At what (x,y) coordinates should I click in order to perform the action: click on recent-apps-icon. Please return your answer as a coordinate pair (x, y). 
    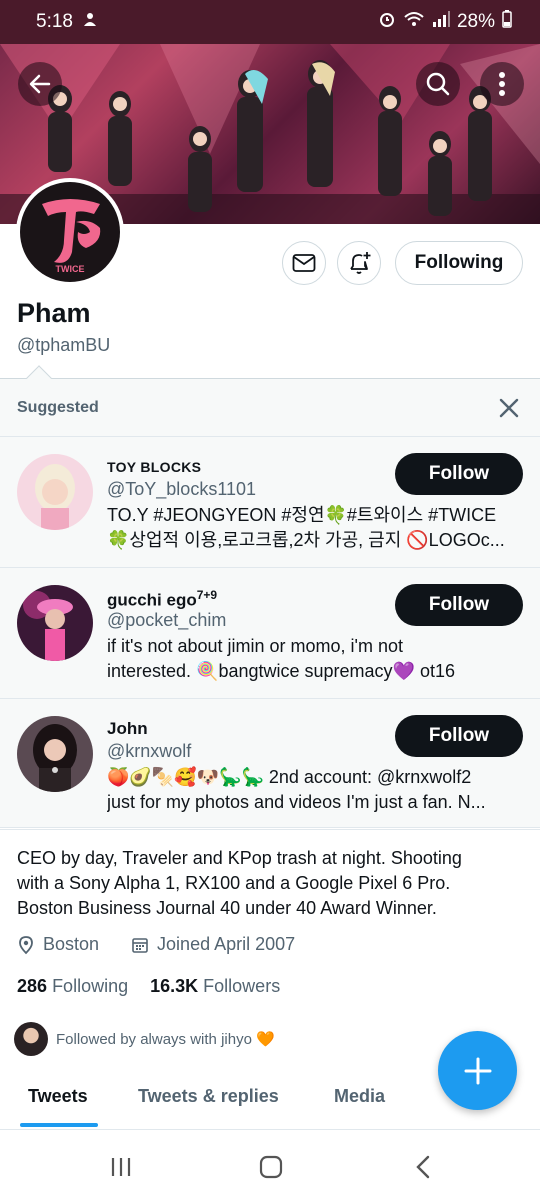
    Looking at the image, I should click on (121, 1167).